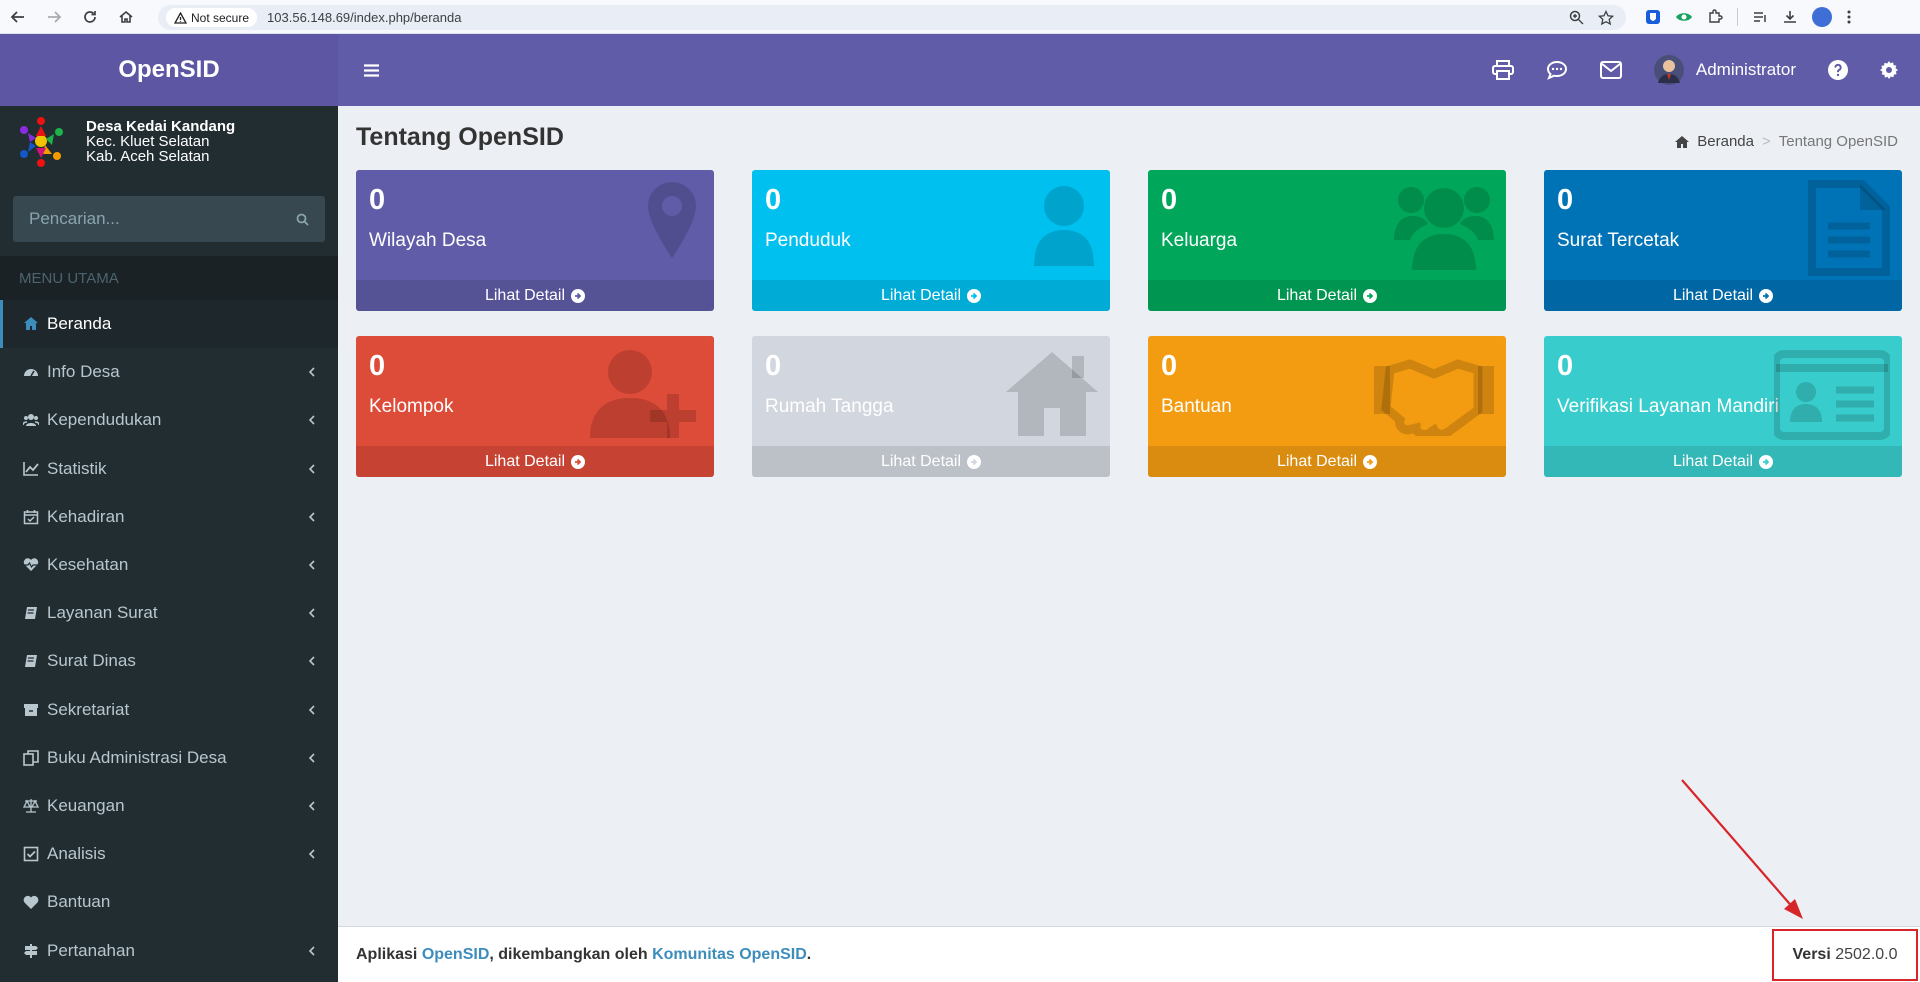 The width and height of the screenshot is (1920, 982). What do you see at coordinates (1576, 17) in the screenshot?
I see `zoom-icon` at bounding box center [1576, 17].